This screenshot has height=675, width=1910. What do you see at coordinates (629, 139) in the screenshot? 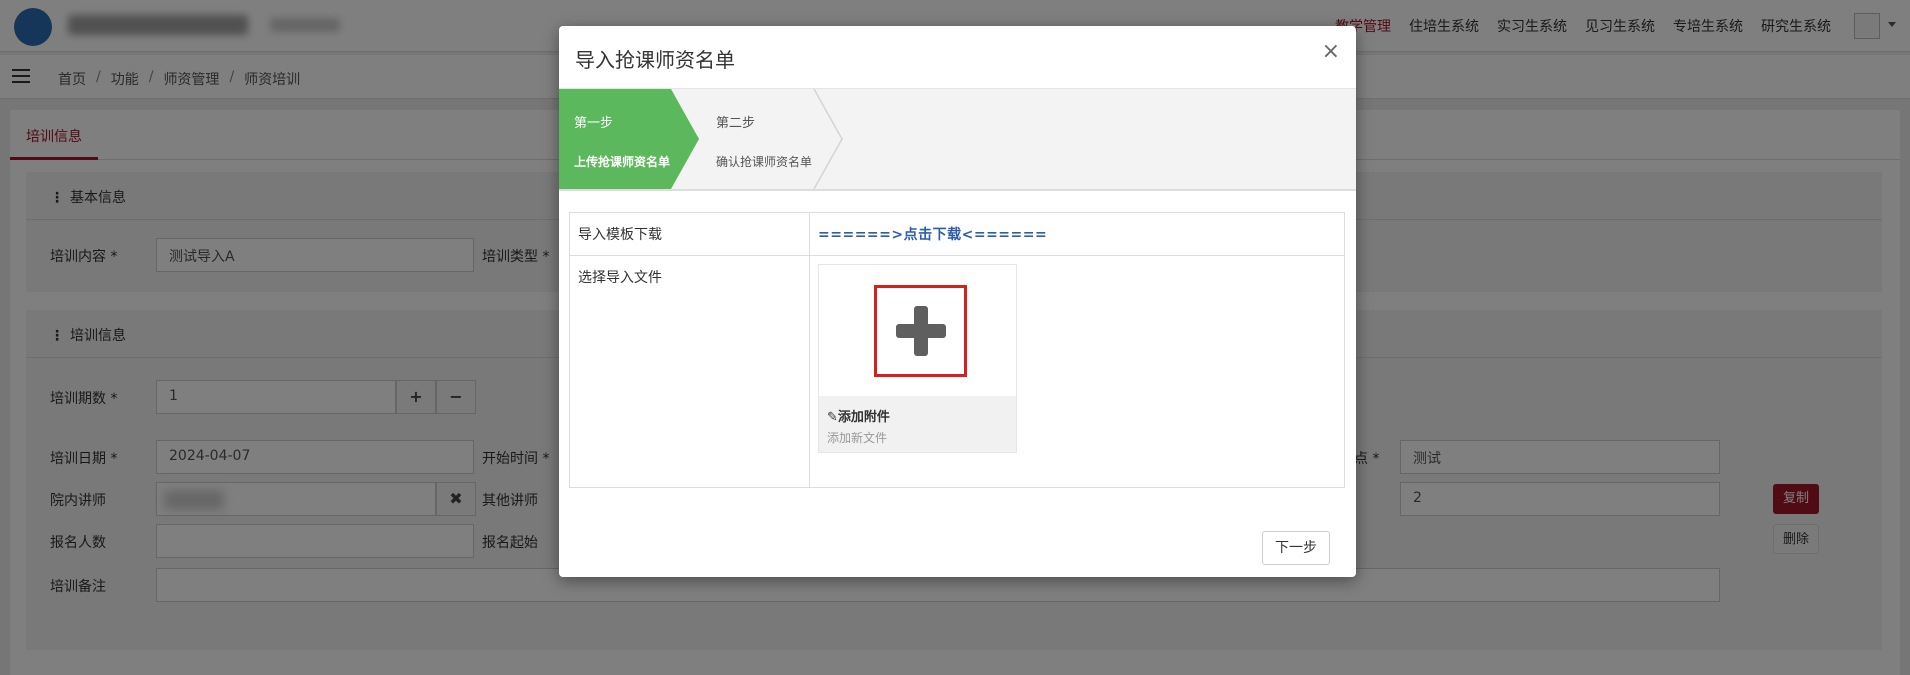
I see `step-1-arrow` at bounding box center [629, 139].